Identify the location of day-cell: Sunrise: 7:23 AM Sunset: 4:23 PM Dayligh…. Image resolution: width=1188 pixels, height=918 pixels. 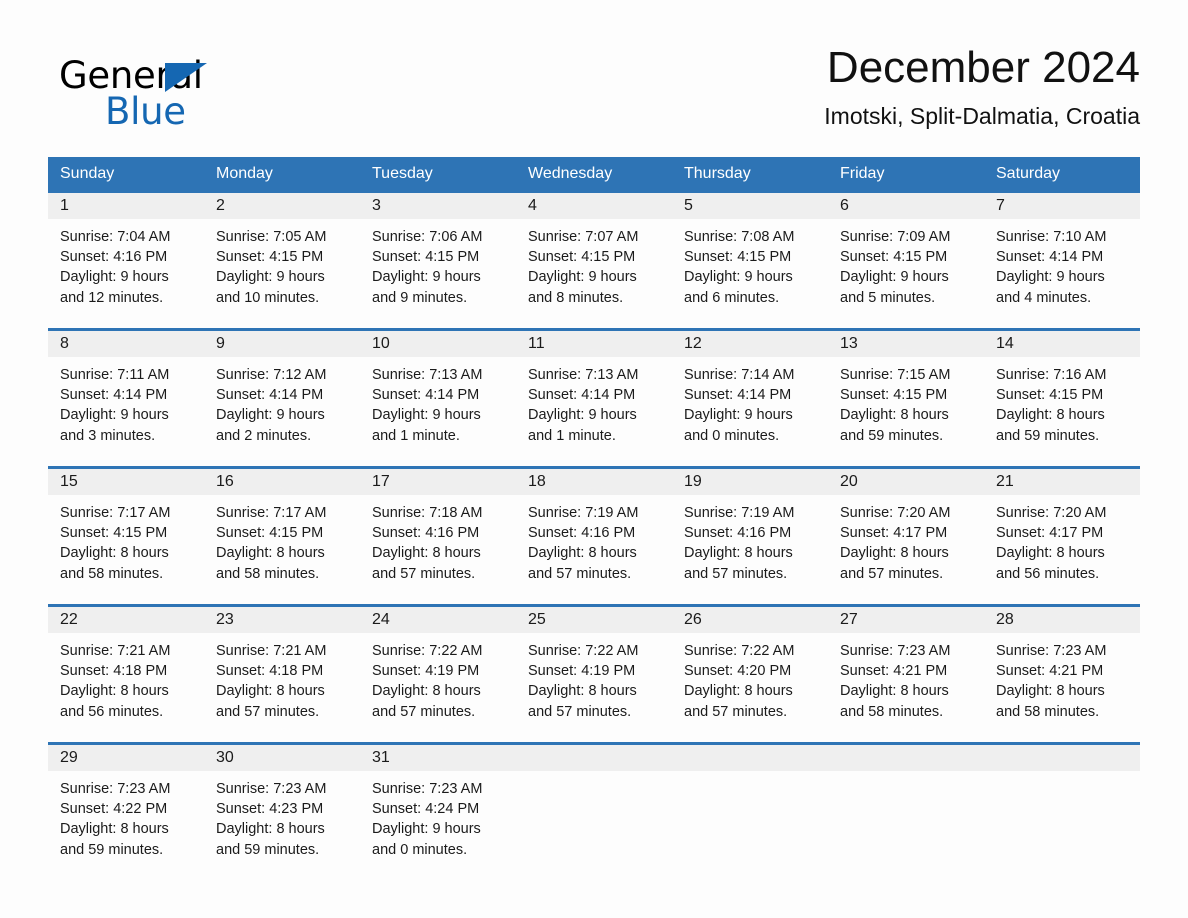
(282, 827).